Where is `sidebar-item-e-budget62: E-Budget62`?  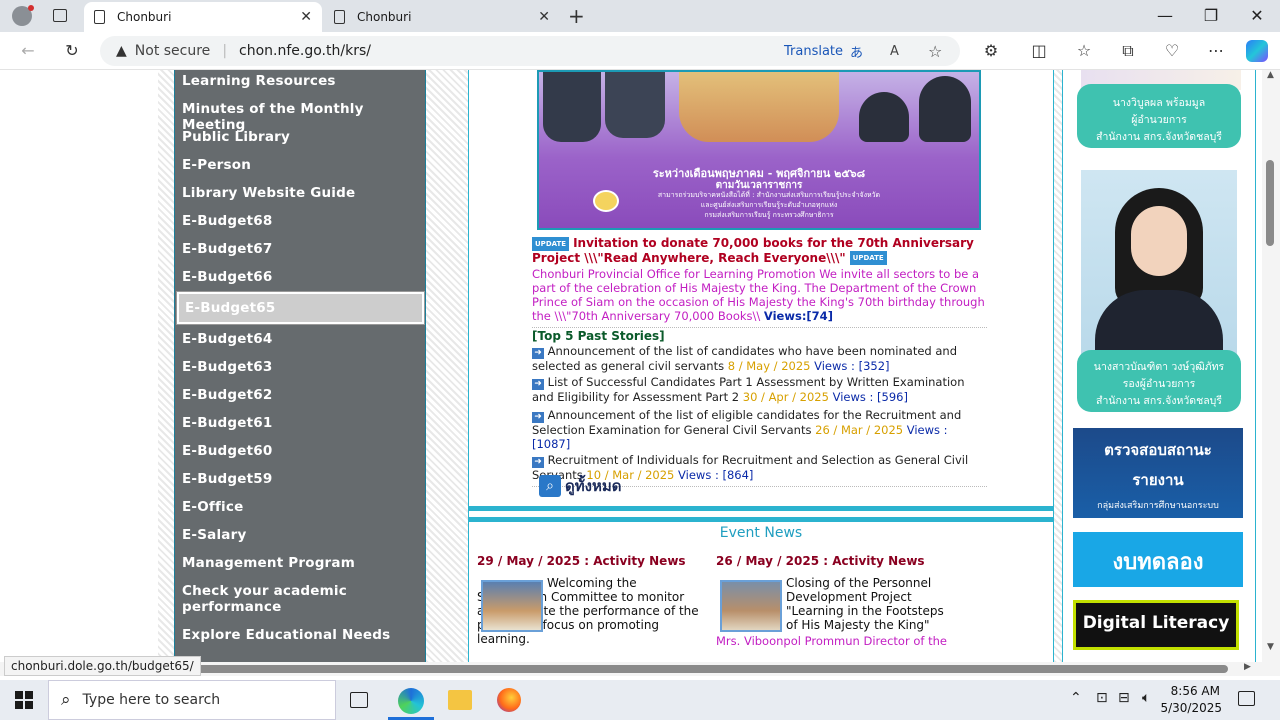
sidebar-item-e-budget62: E-Budget62 is located at coordinates (227, 395).